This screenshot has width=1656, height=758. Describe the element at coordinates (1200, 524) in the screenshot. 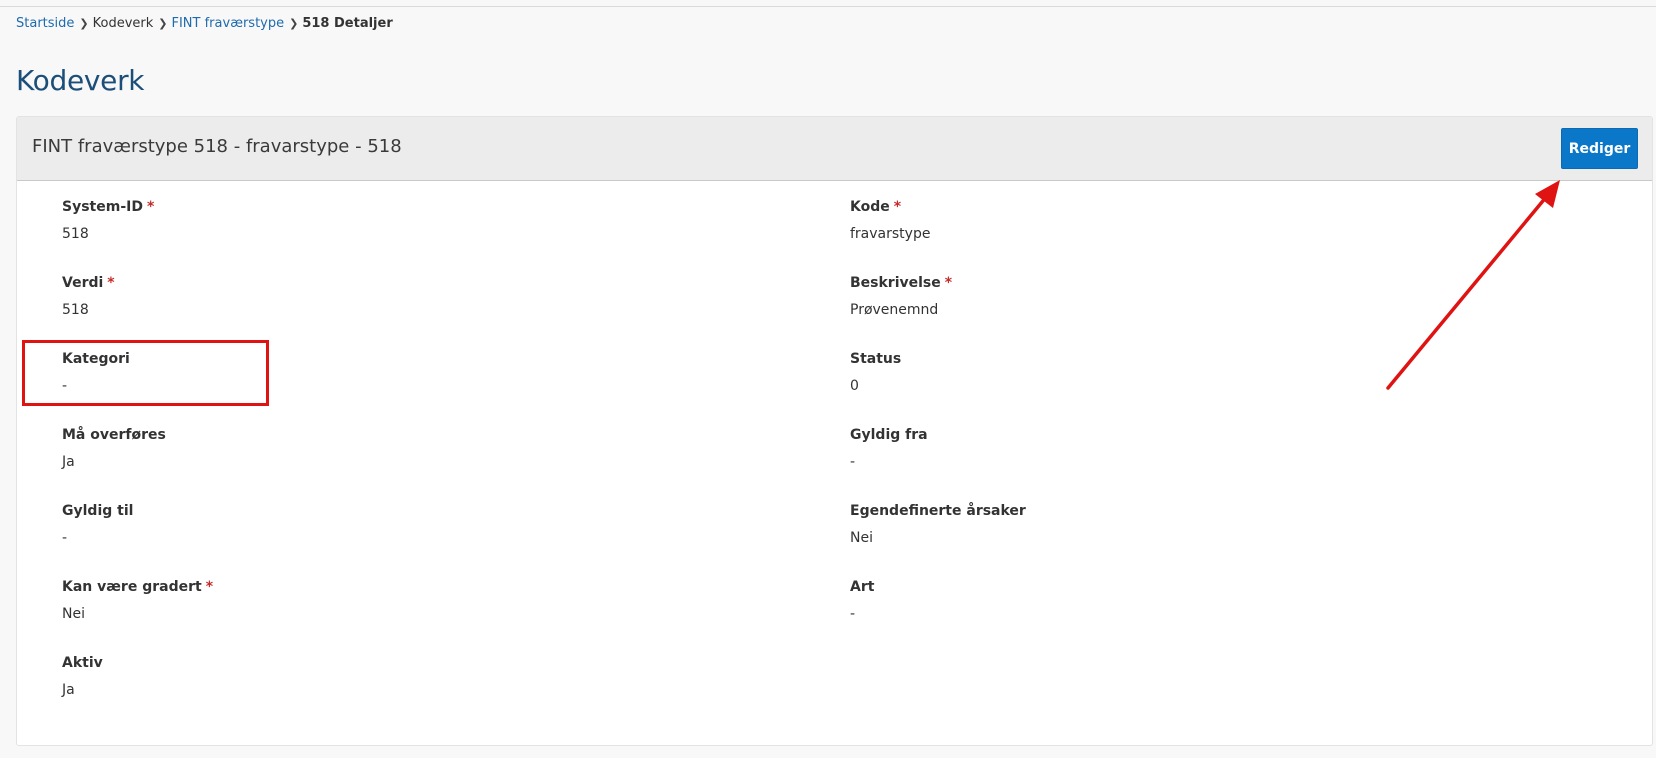

I see `field-egendefinerte-aarsaker: Egendefinerte årsaker Nei` at that location.